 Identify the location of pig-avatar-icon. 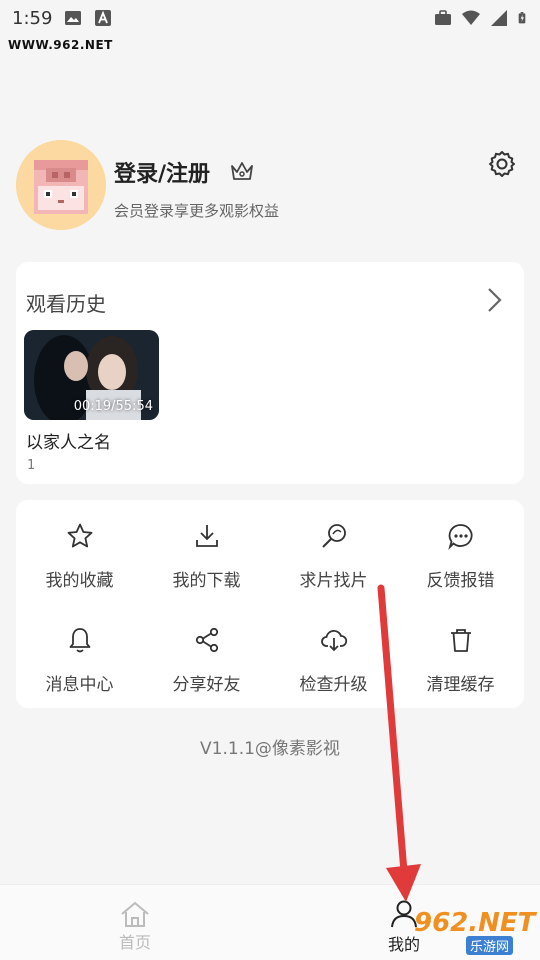
(61, 185).